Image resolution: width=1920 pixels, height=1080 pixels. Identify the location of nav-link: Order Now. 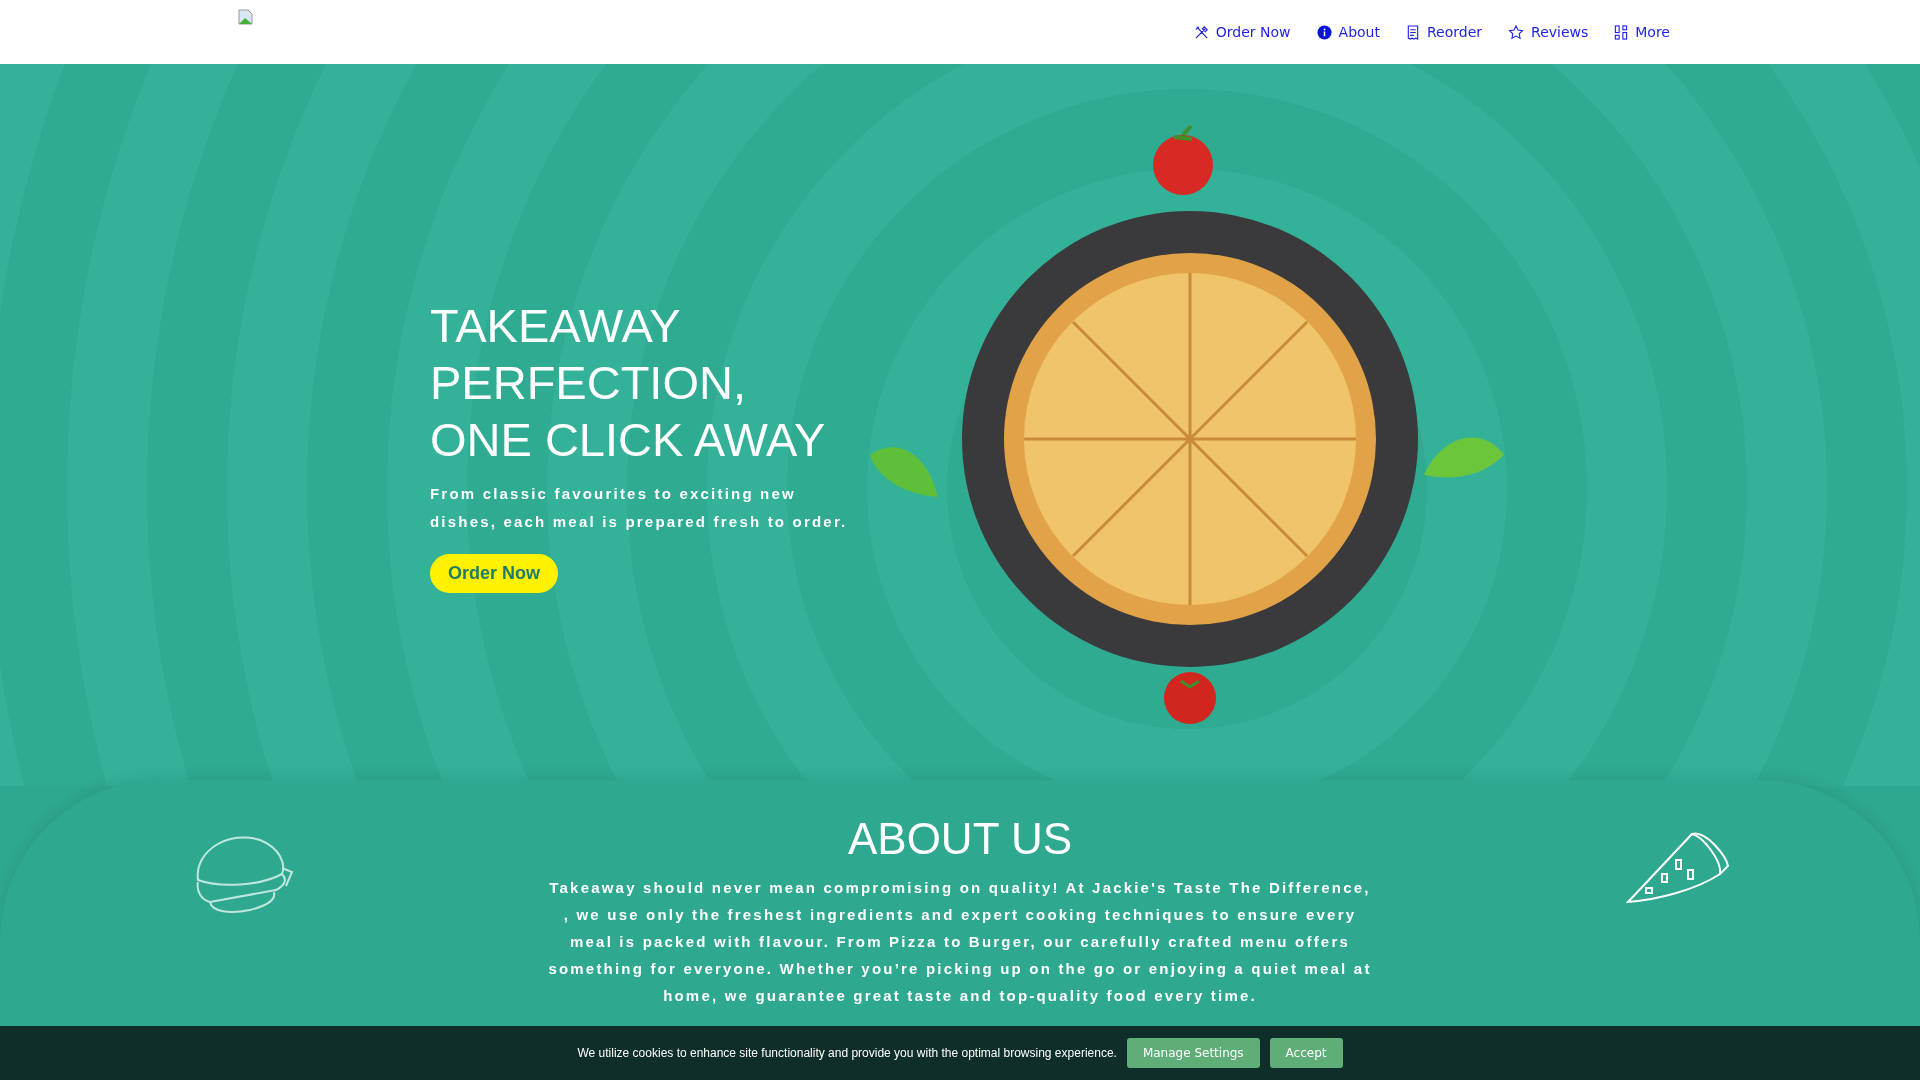
(1242, 32).